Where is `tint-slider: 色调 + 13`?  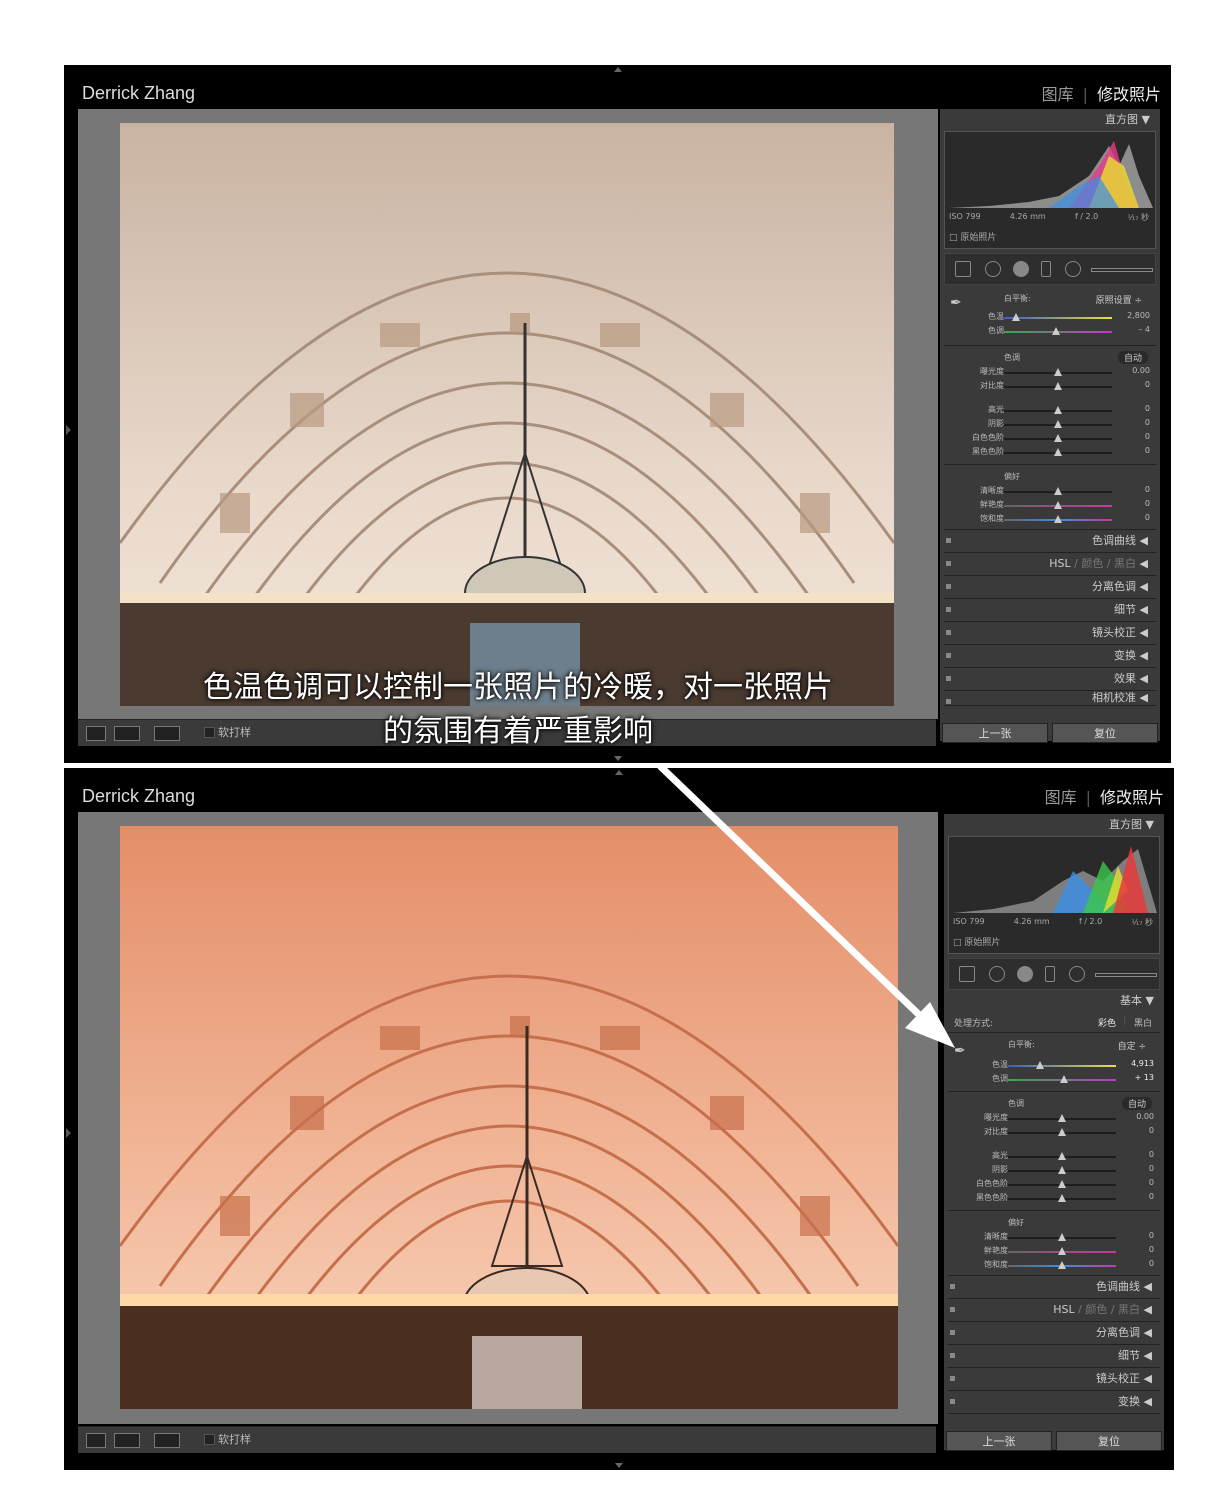
tint-slider: 色调 + 13 is located at coordinates (1054, 1080).